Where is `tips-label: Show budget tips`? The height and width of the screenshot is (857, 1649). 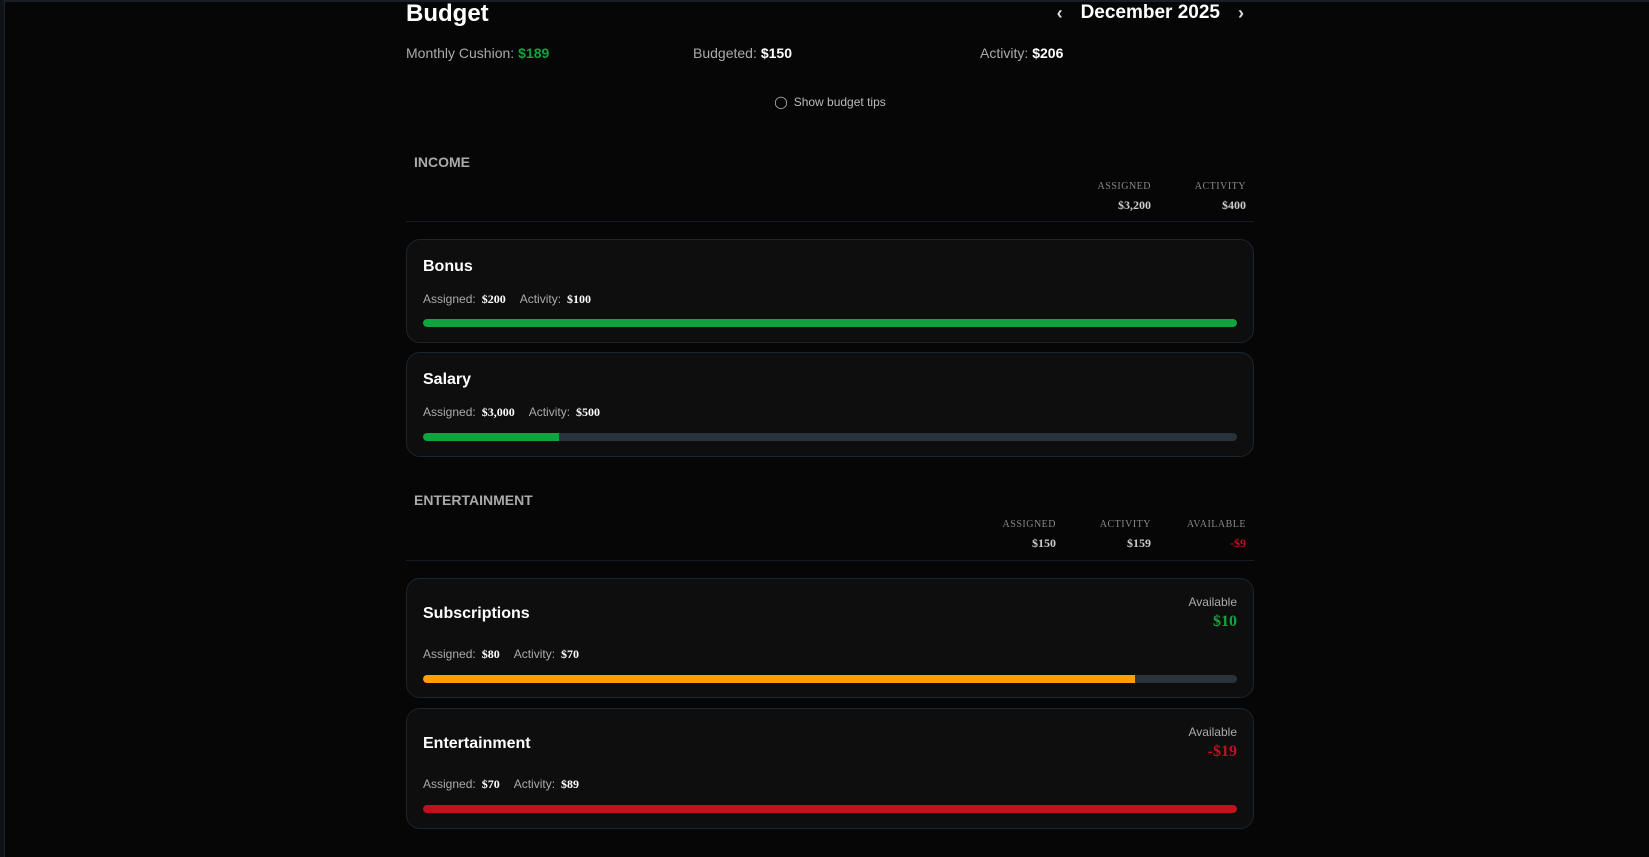 tips-label: Show budget tips is located at coordinates (839, 102).